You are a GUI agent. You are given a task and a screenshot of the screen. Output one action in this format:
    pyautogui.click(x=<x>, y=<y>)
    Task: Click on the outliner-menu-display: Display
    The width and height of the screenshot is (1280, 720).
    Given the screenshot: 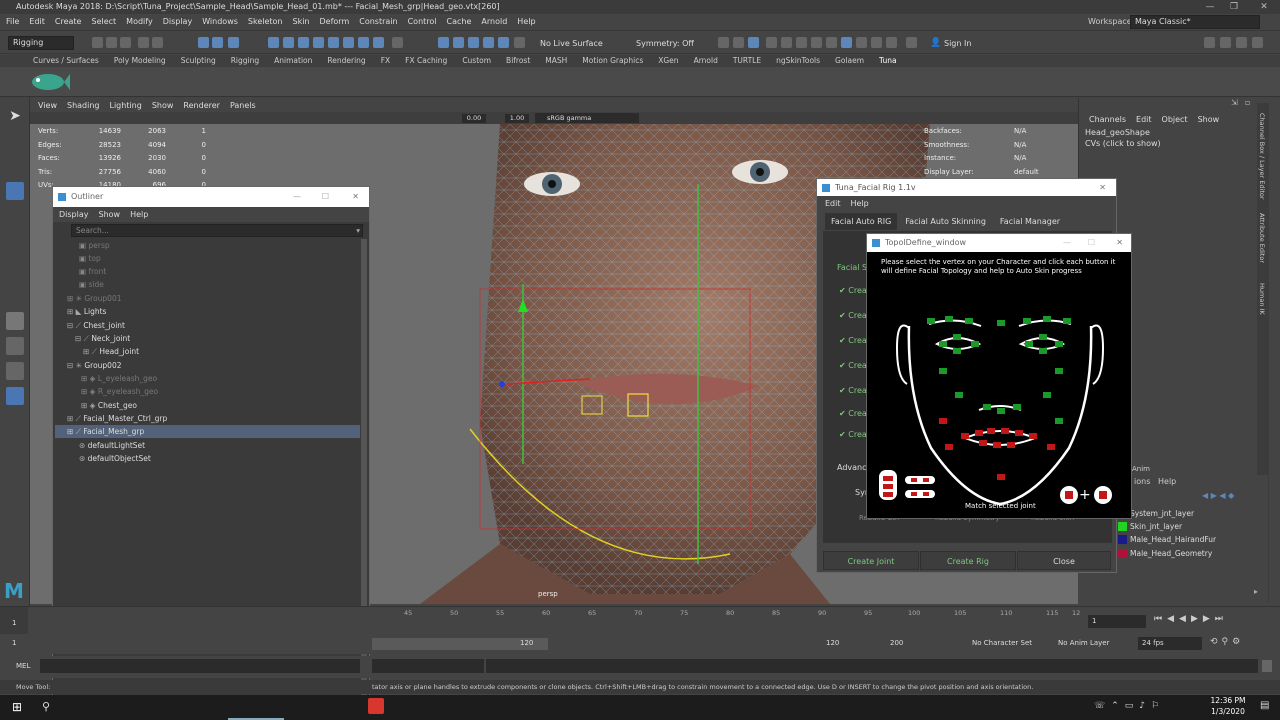 What is the action you would take?
    pyautogui.click(x=74, y=214)
    